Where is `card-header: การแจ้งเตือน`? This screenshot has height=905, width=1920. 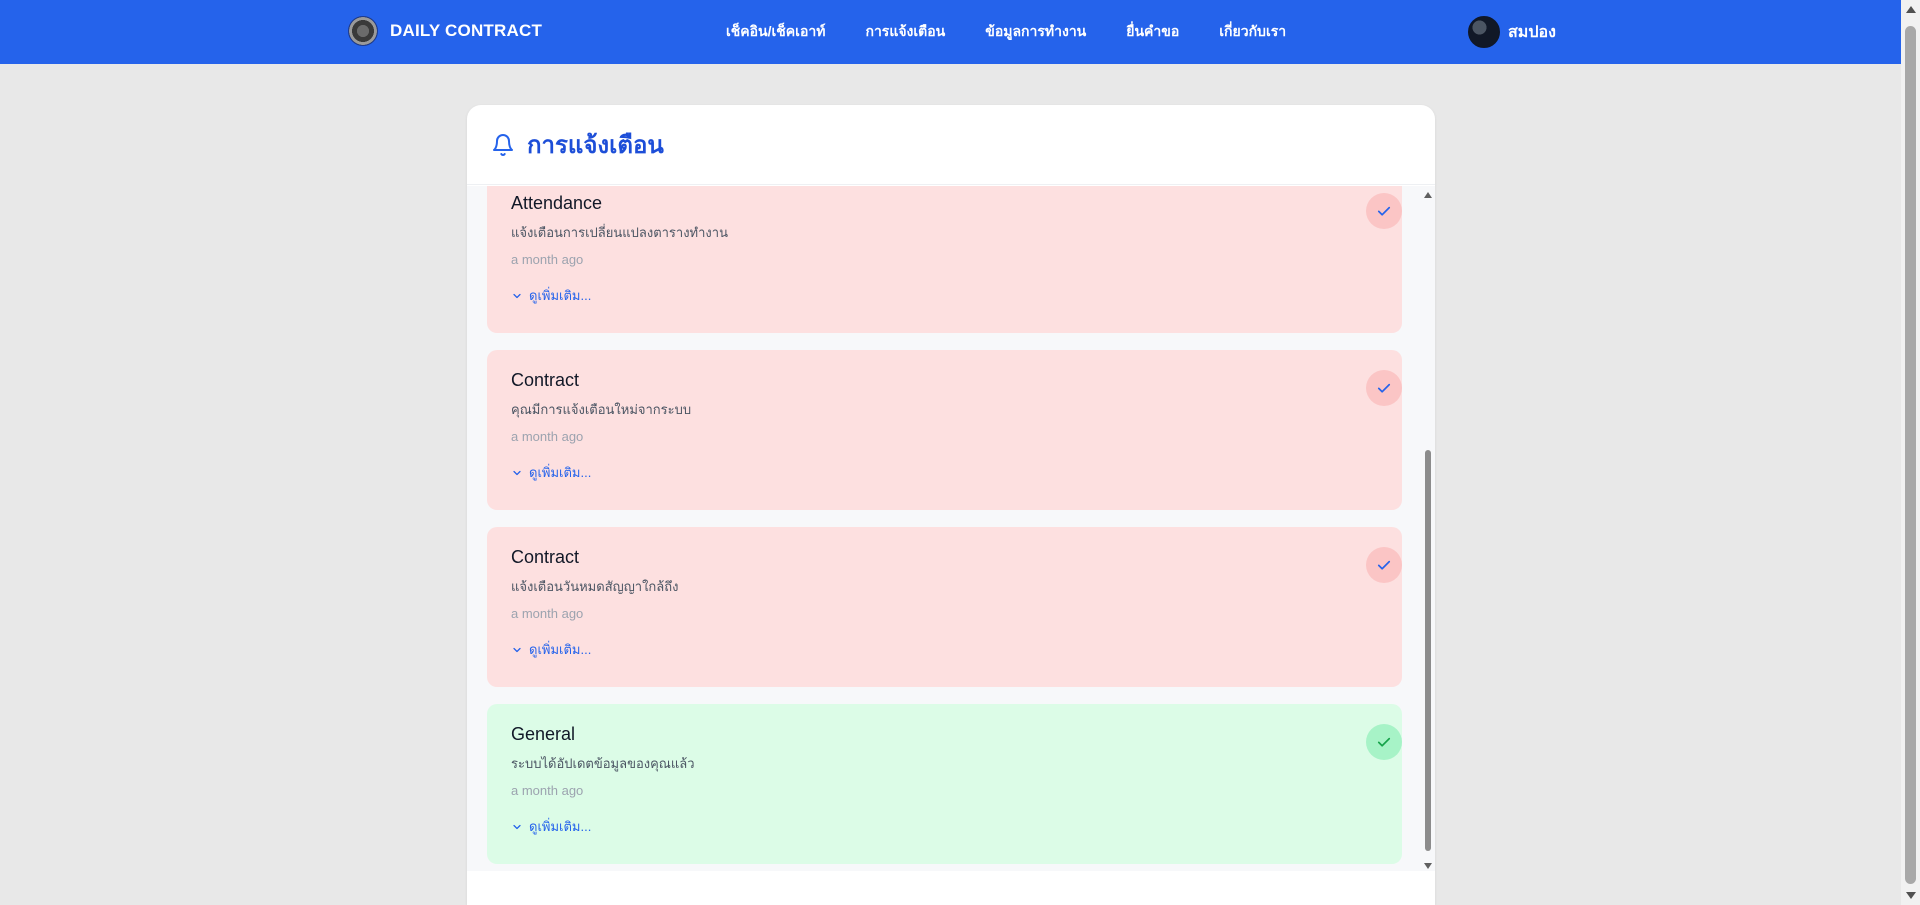 card-header: การแจ้งเตือน is located at coordinates (951, 145).